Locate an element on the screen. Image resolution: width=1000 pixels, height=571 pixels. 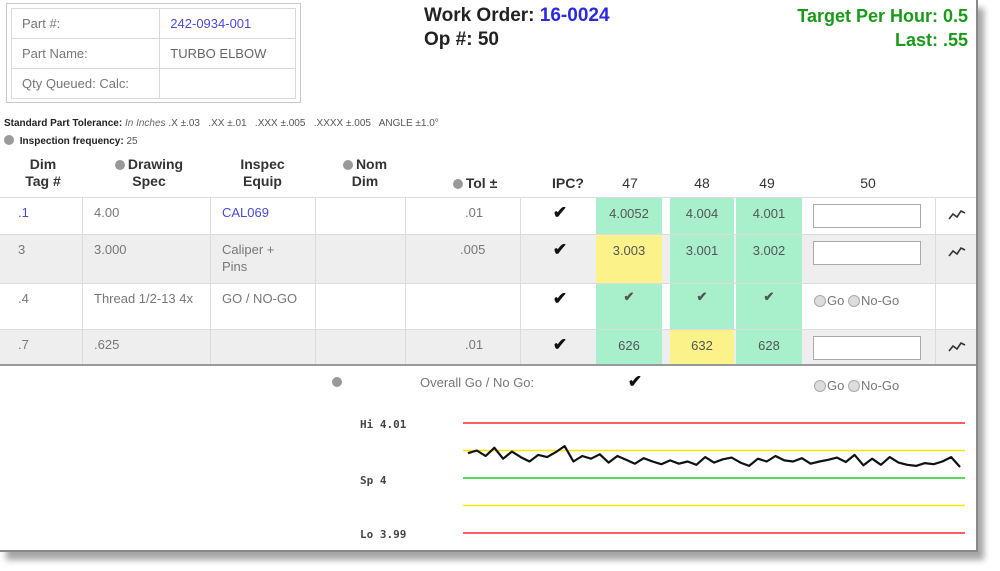
header-nom-dim: Nom Dim is located at coordinates (365, 173).